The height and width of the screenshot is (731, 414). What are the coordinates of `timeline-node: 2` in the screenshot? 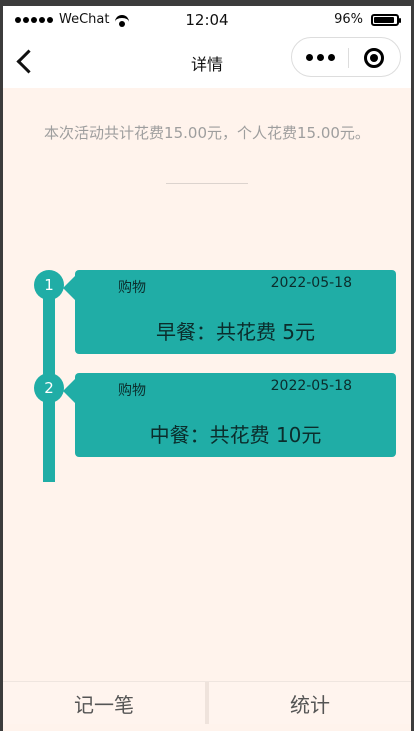 It's located at (49, 388).